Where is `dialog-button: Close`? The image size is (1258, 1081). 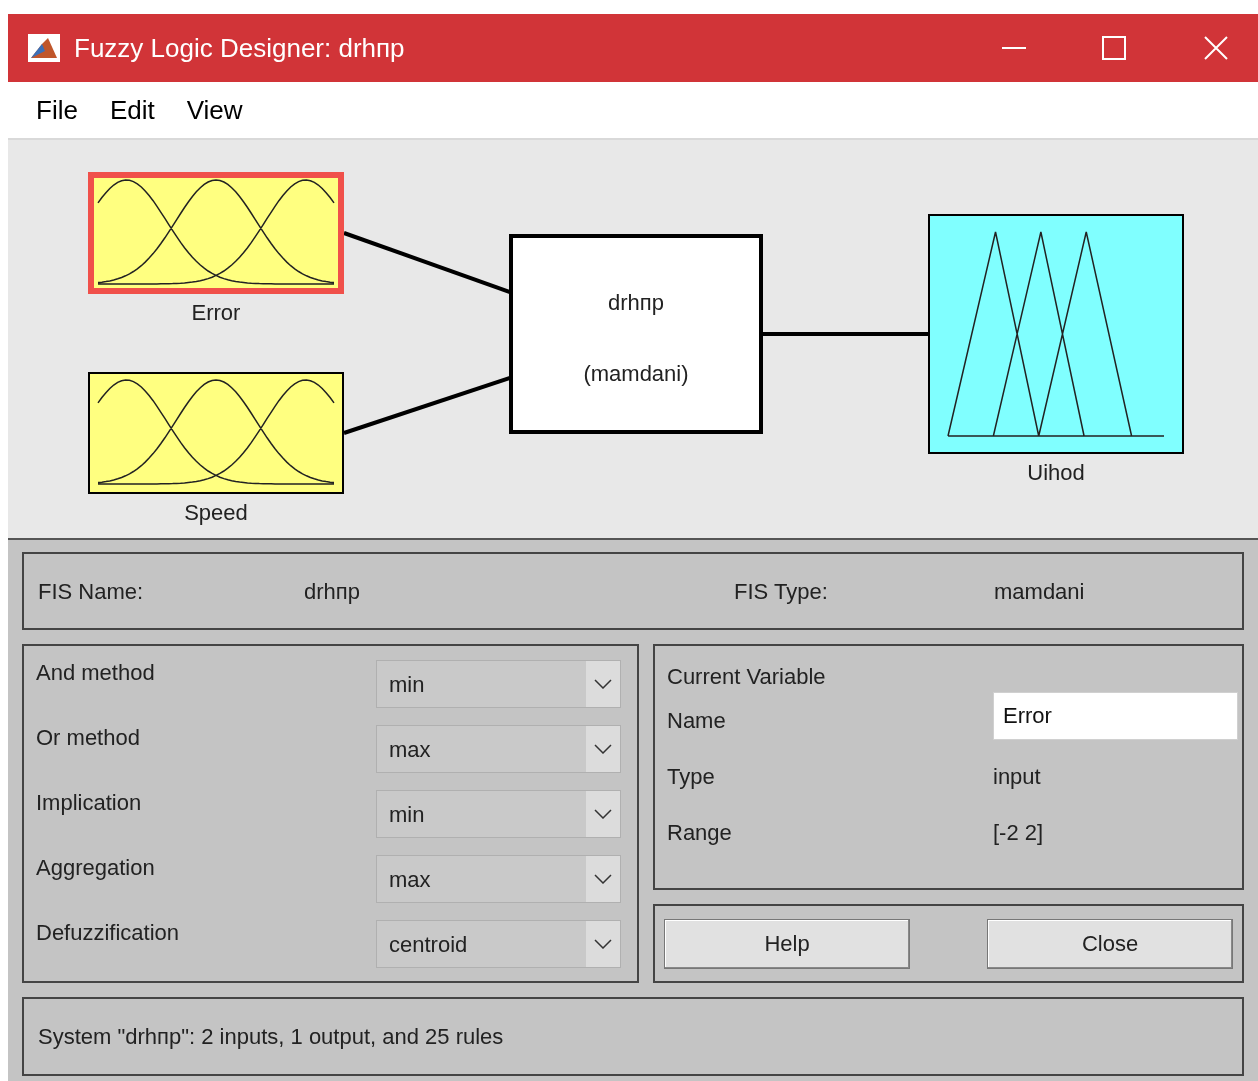
dialog-button: Close is located at coordinates (1110, 943).